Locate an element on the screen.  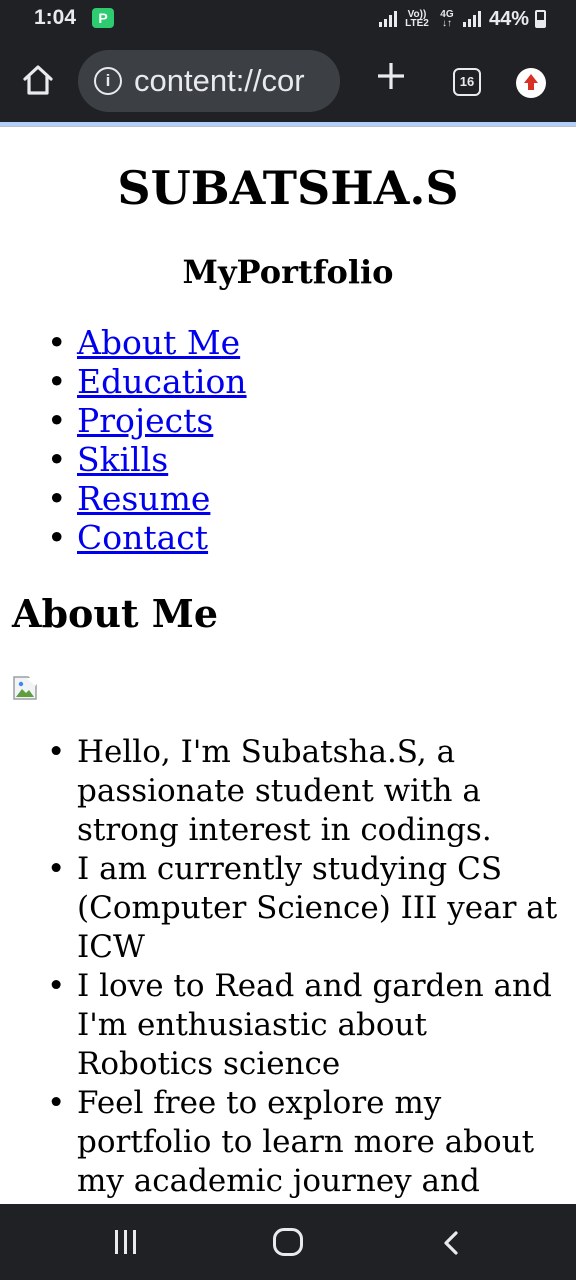
status-time: 1:04 is located at coordinates (55, 17).